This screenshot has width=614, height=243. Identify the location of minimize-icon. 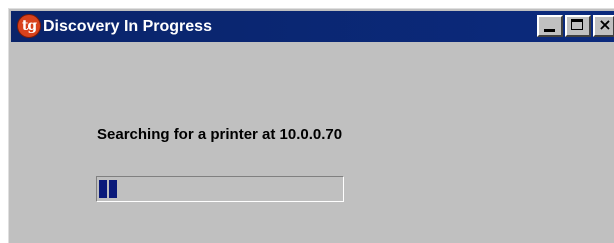
(549, 30).